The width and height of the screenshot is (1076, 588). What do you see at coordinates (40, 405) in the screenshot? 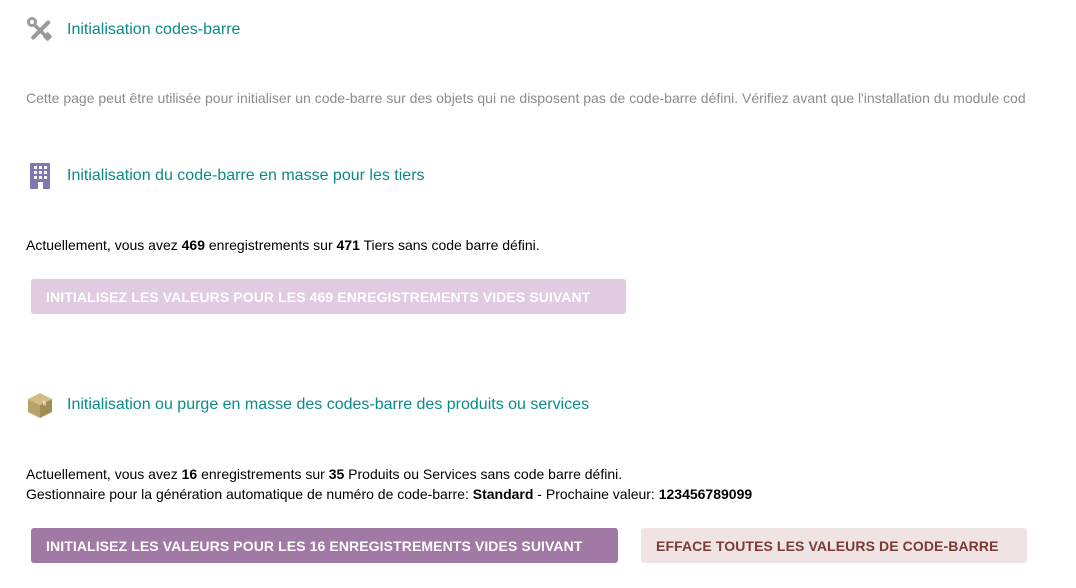
I see `box-icon` at bounding box center [40, 405].